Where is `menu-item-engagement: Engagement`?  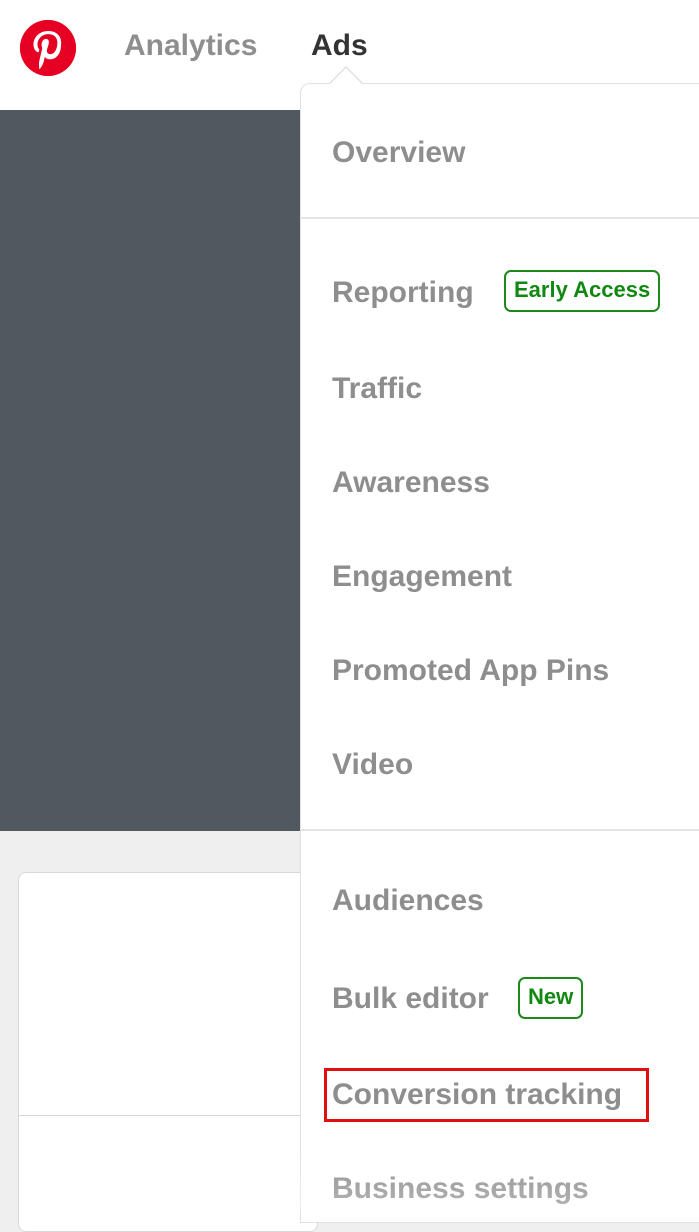 menu-item-engagement: Engagement is located at coordinates (422, 577).